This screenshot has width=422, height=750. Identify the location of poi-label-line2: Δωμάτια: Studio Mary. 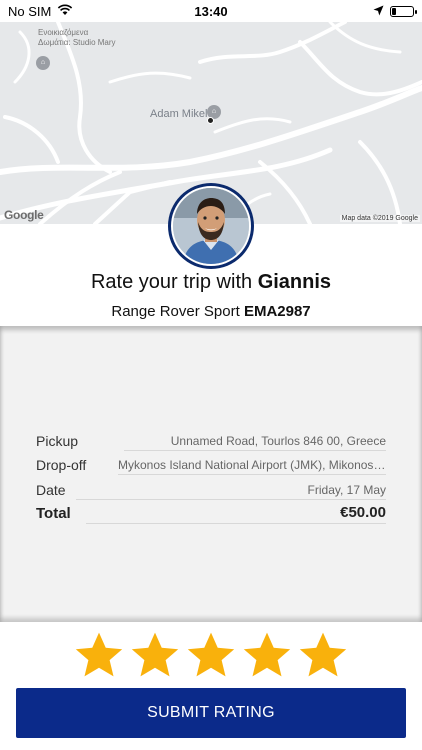
(77, 42).